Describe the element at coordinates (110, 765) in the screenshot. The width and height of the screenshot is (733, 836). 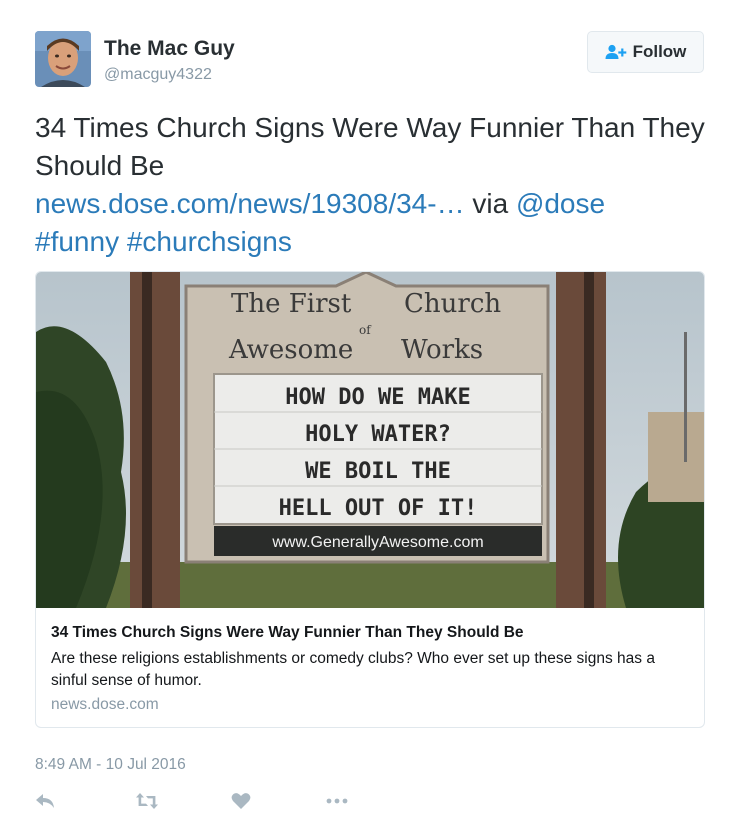
I see `tweet-timestamp: 8:49 AM - 10 Jul 2016` at that location.